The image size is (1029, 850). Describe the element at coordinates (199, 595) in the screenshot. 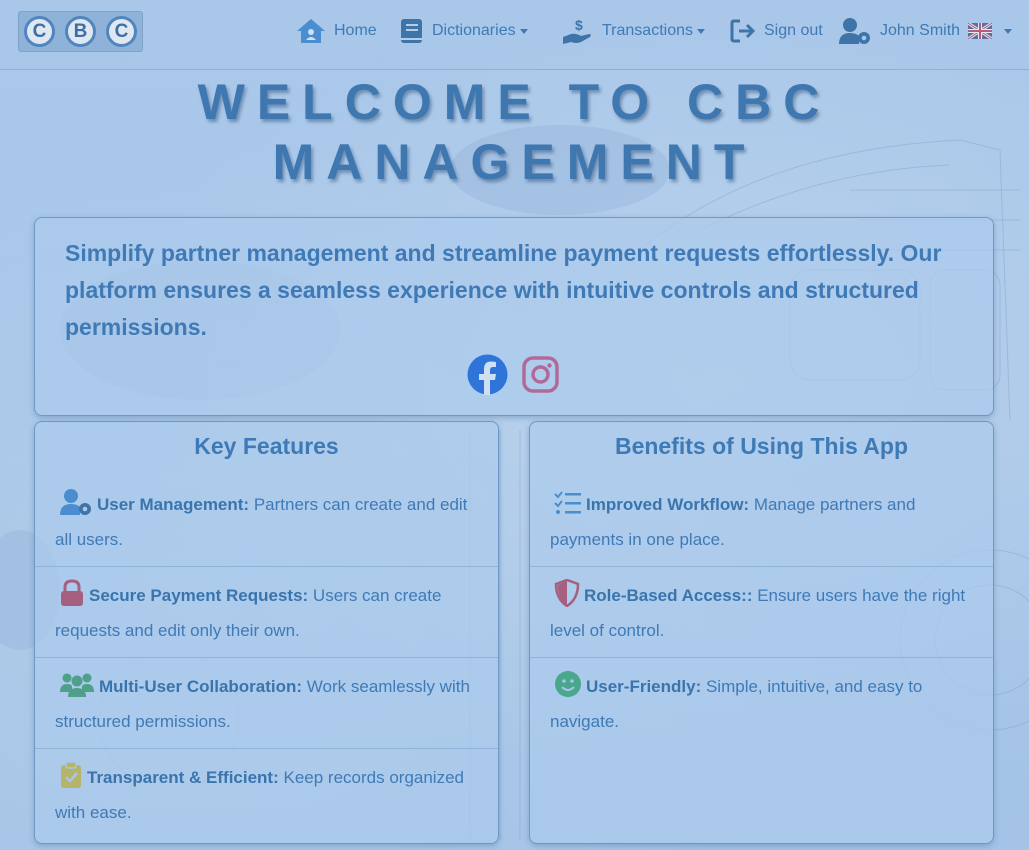

I see `feature-title: Secure Payment Requests:` at that location.